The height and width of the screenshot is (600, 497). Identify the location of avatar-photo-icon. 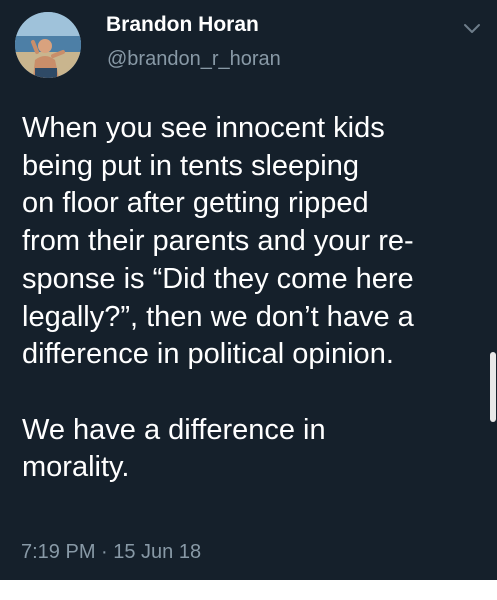
(48, 45).